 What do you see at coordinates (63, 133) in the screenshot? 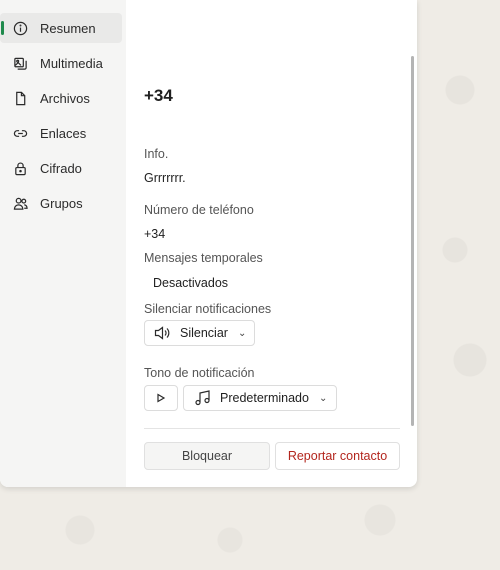
I see `sidebar-item-label: Enlaces` at bounding box center [63, 133].